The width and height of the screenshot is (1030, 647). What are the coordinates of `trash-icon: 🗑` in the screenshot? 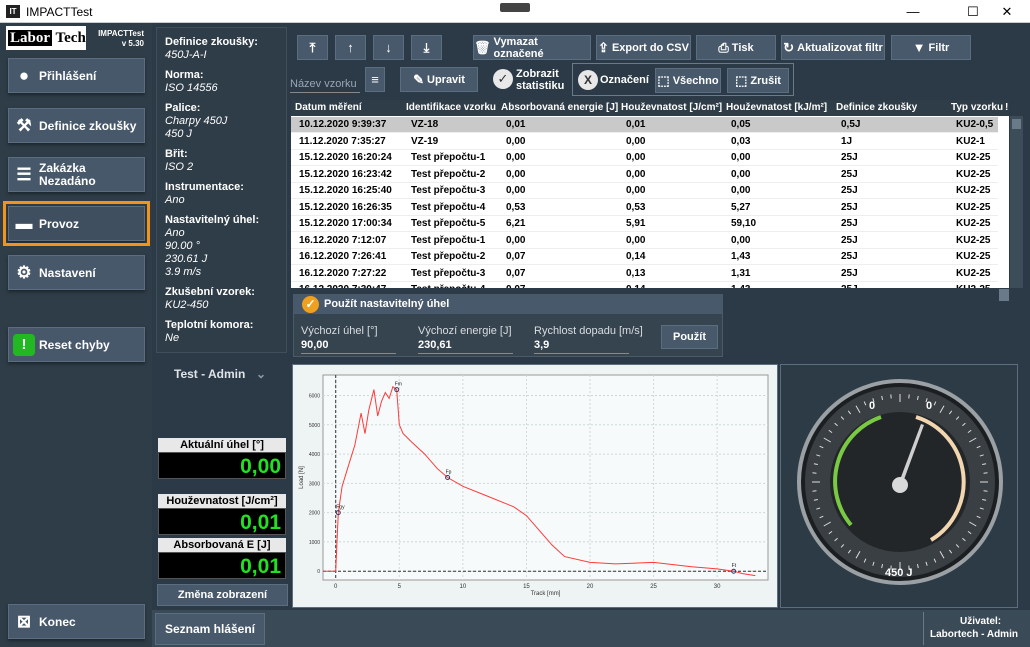 It's located at (482, 47).